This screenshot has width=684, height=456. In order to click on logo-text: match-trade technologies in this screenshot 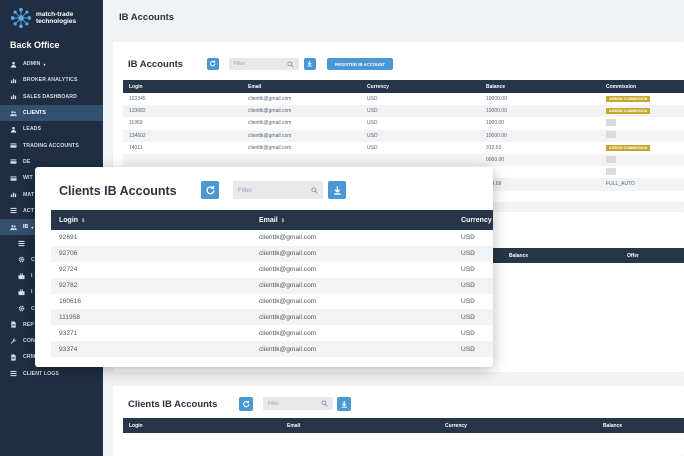, I will do `click(56, 18)`.